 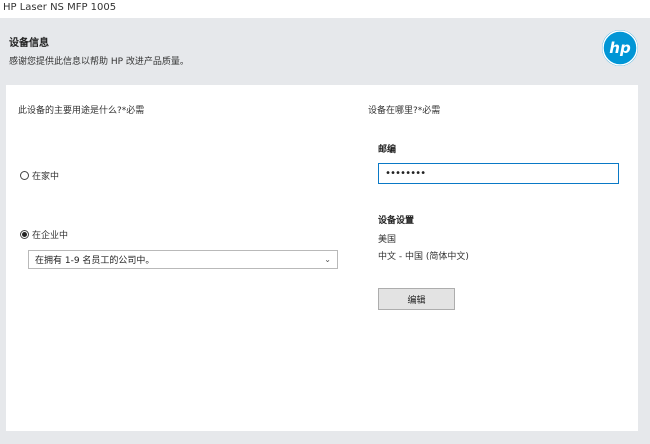 I want to click on radio-home-label: 在家中, so click(x=46, y=177).